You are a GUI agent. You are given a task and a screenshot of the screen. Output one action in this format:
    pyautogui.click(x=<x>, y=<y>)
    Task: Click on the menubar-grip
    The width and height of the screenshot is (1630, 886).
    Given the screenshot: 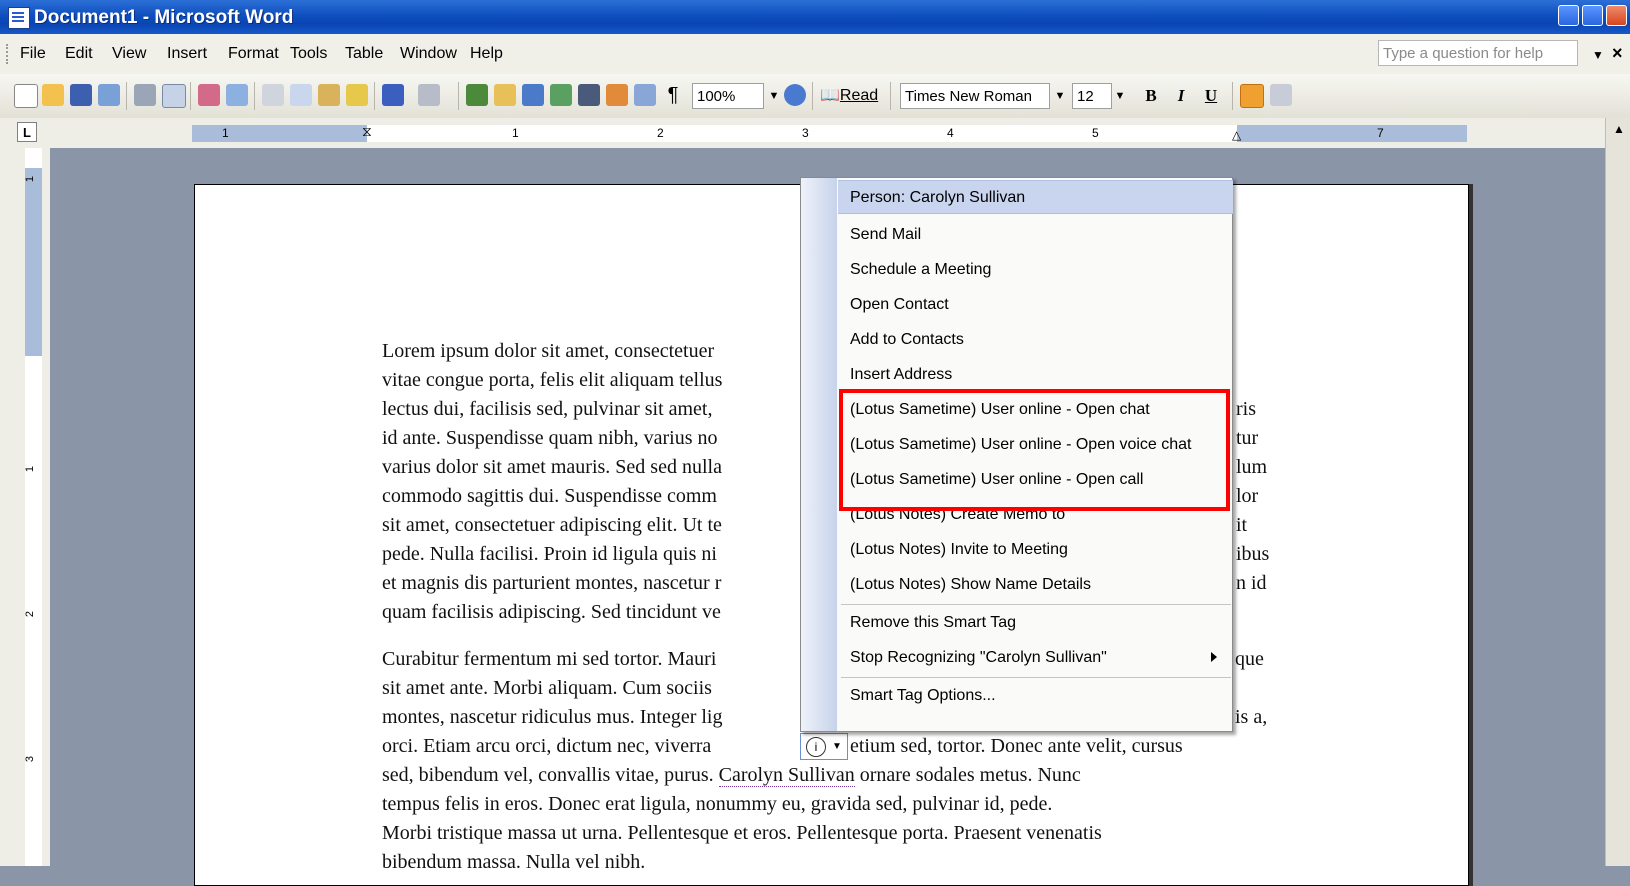 What is the action you would take?
    pyautogui.click(x=8, y=54)
    